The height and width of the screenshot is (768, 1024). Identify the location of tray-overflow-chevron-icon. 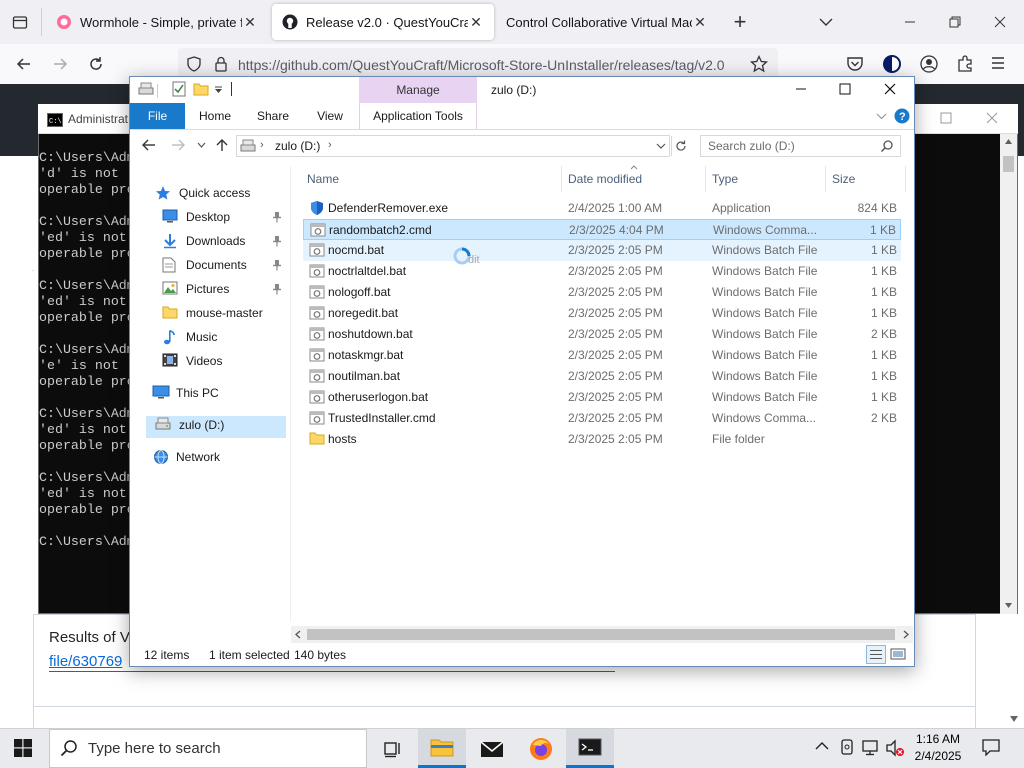
(822, 746).